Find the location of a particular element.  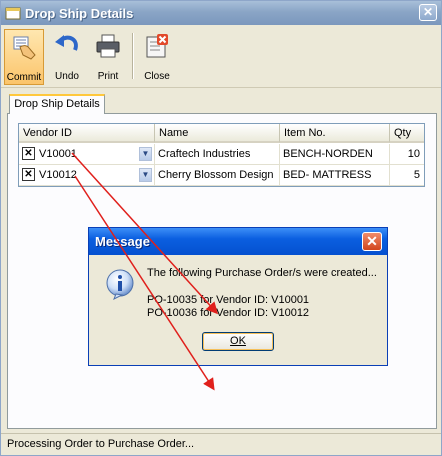

table-row-vendor-cell: ✕ V10001 ▼ is located at coordinates (87, 154).